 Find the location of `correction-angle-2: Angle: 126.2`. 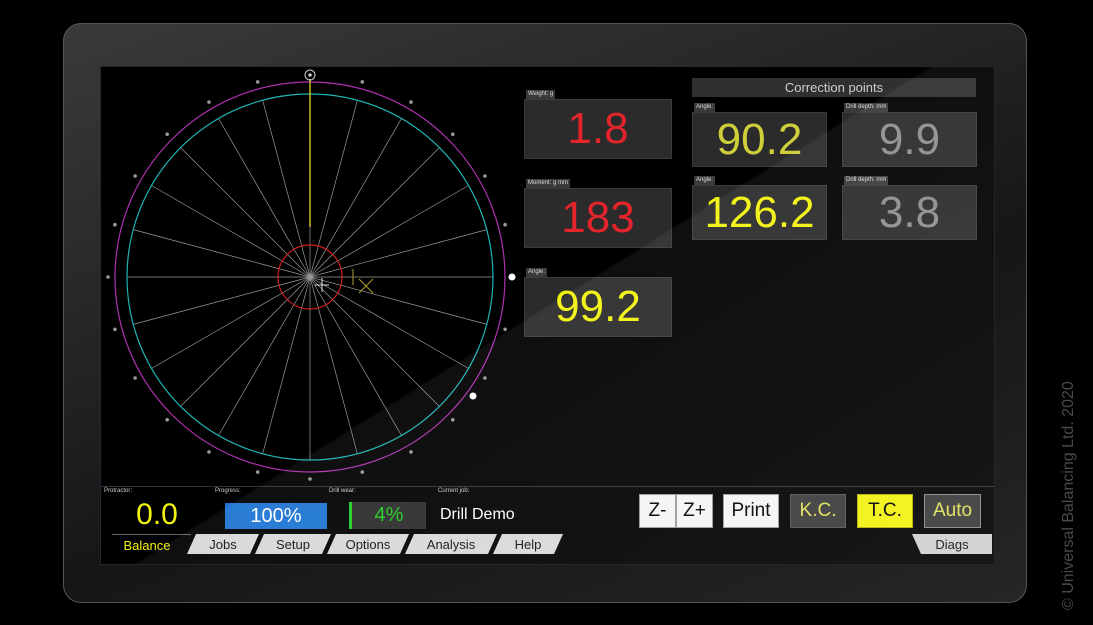

correction-angle-2: Angle: 126.2 is located at coordinates (759, 208).